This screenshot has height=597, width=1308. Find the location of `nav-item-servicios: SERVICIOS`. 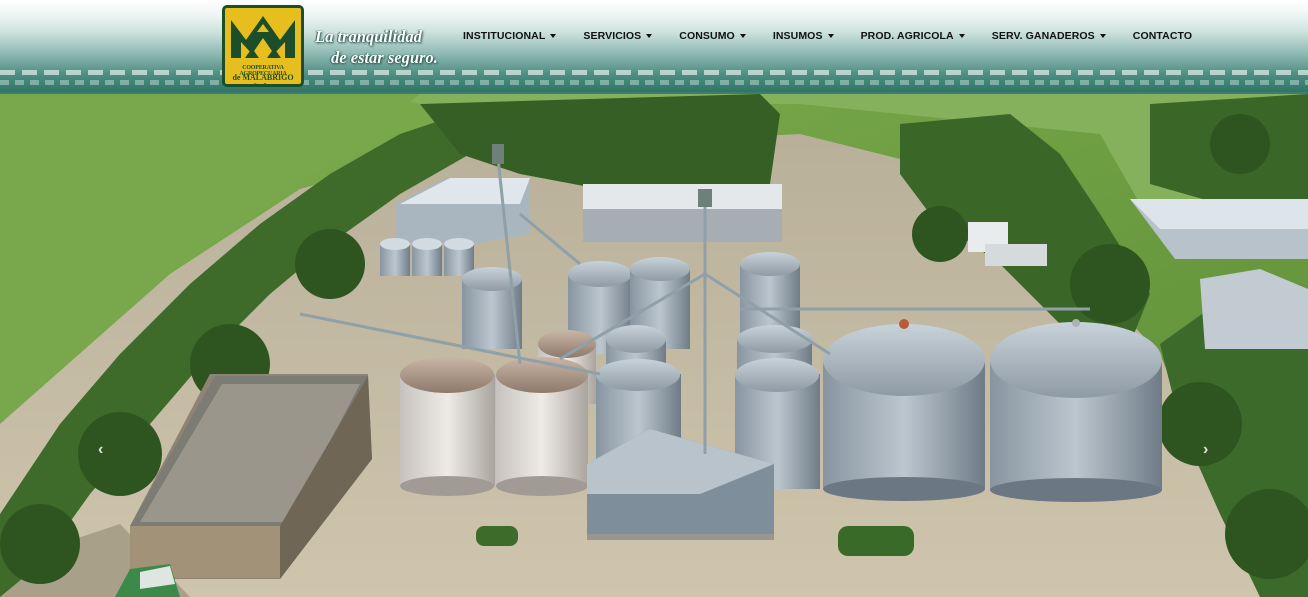

nav-item-servicios: SERVICIOS is located at coordinates (618, 36).